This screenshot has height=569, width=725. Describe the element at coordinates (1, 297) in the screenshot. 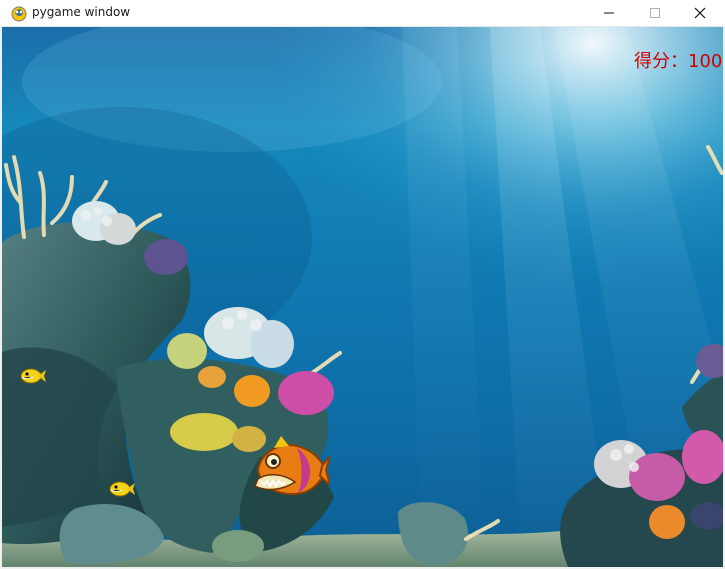

I see `window-frame-left` at that location.